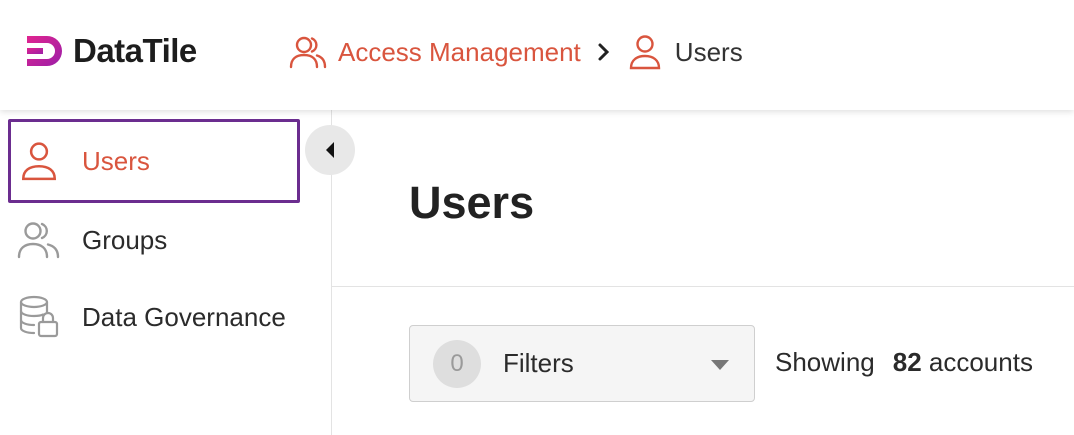 The image size is (1074, 435). What do you see at coordinates (44, 51) in the screenshot?
I see `datatile-logo-icon` at bounding box center [44, 51].